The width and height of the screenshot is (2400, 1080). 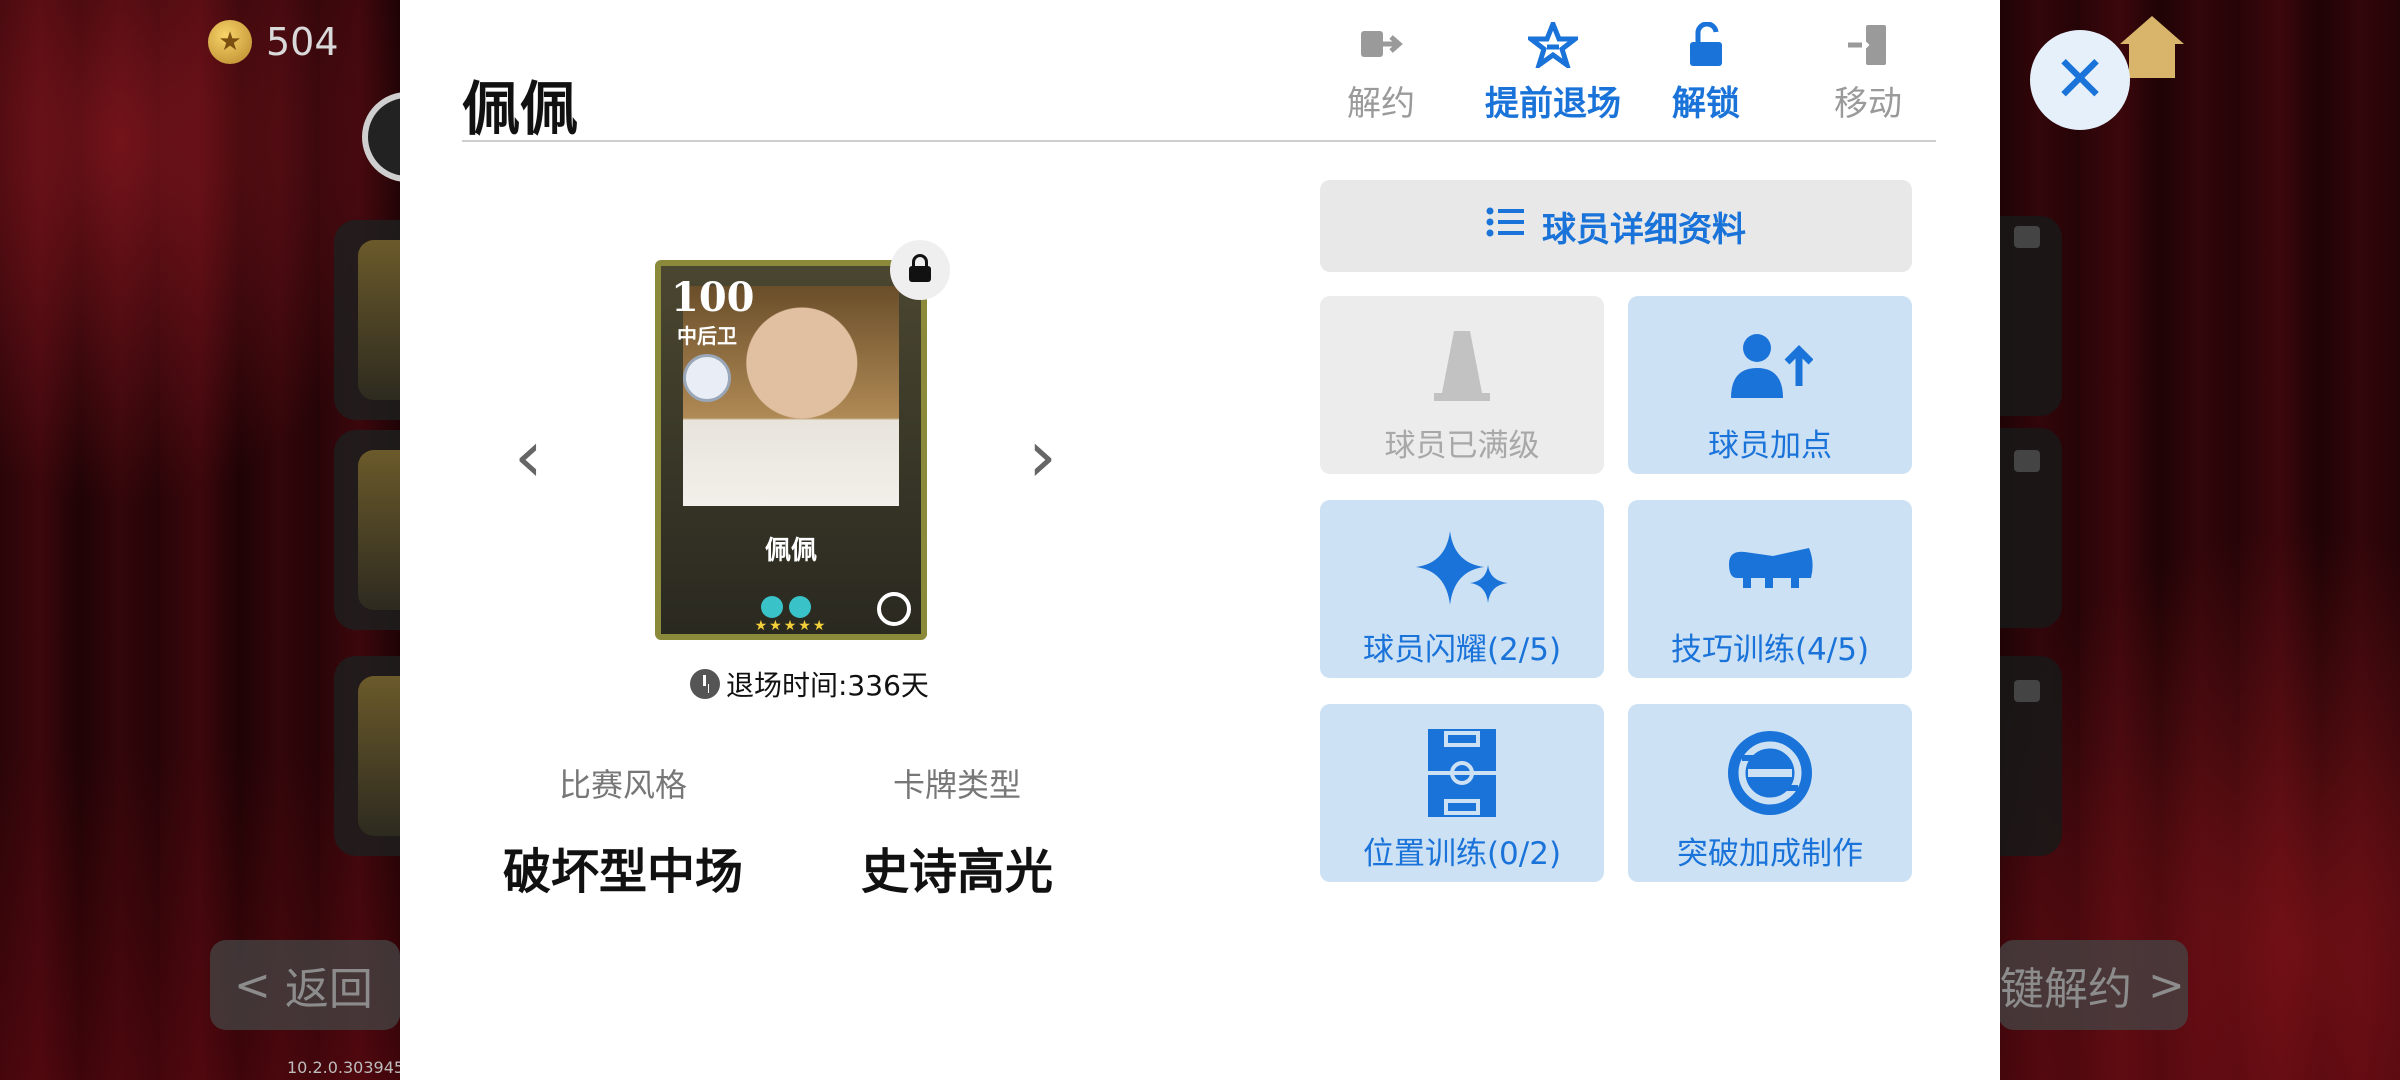 I want to click on clock-icon, so click(x=705, y=684).